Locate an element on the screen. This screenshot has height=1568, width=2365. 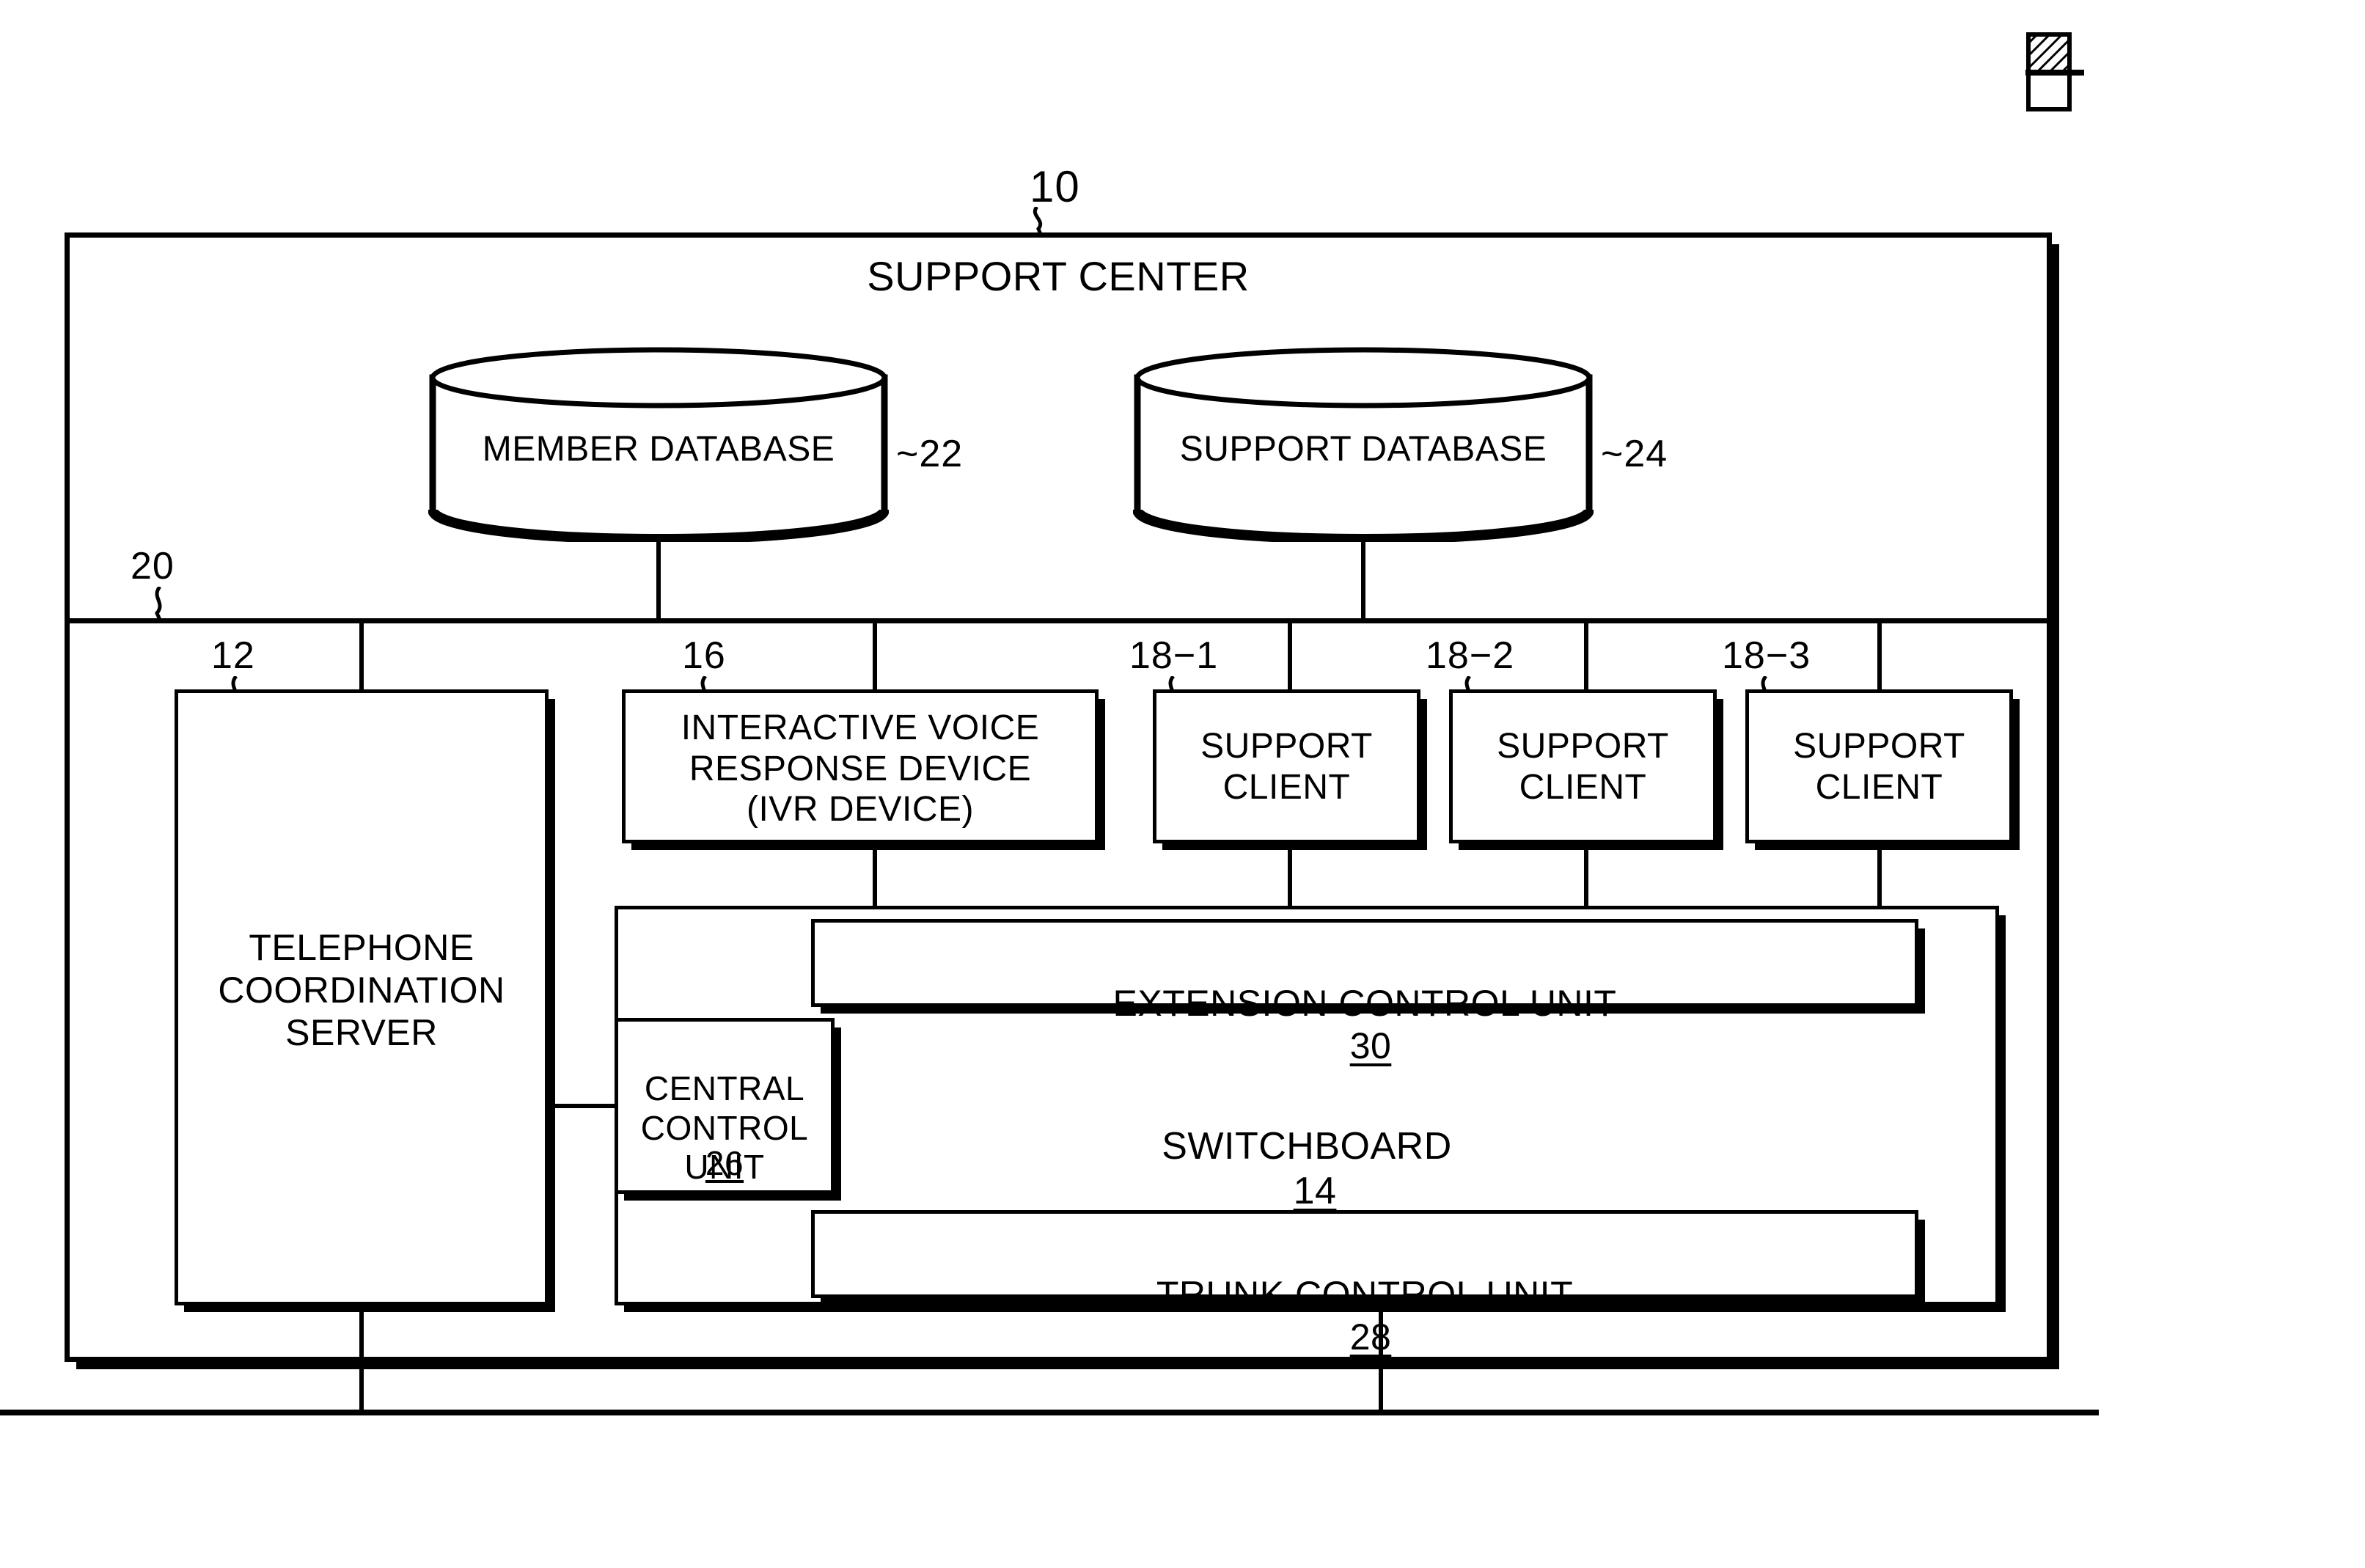
trunk-control-unit-label-text: TRUNK CONTROL UNIT is located at coordinates (1365, 1294).